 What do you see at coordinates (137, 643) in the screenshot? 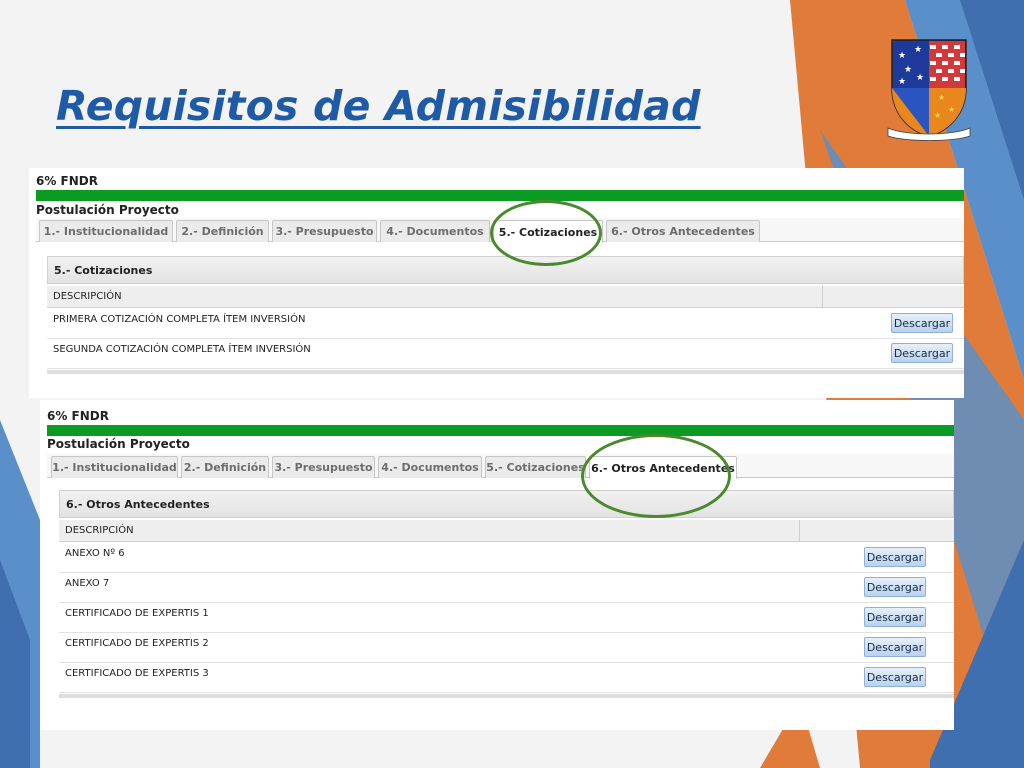
I see `row-description: CERTIFICADO DE EXPERTIS 2` at bounding box center [137, 643].